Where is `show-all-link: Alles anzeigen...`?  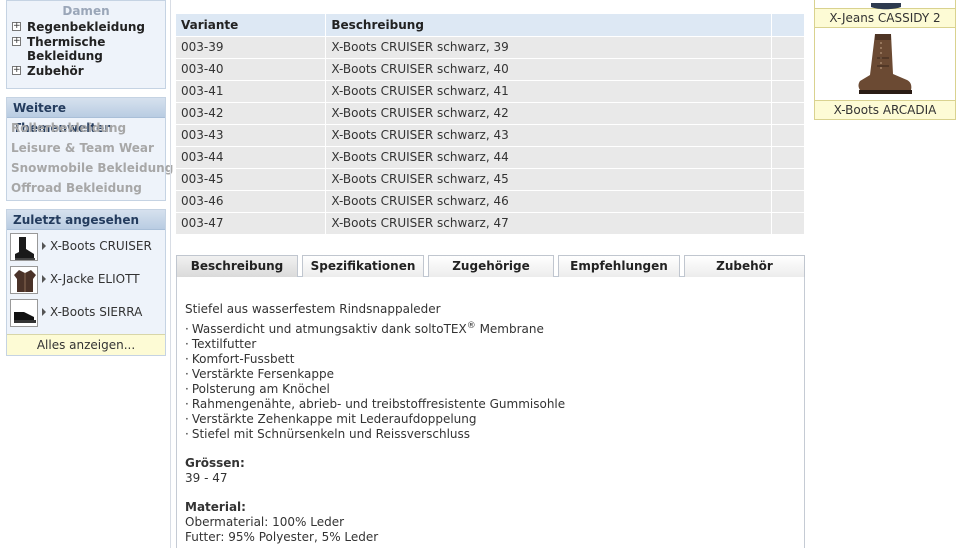 show-all-link: Alles anzeigen... is located at coordinates (86, 344).